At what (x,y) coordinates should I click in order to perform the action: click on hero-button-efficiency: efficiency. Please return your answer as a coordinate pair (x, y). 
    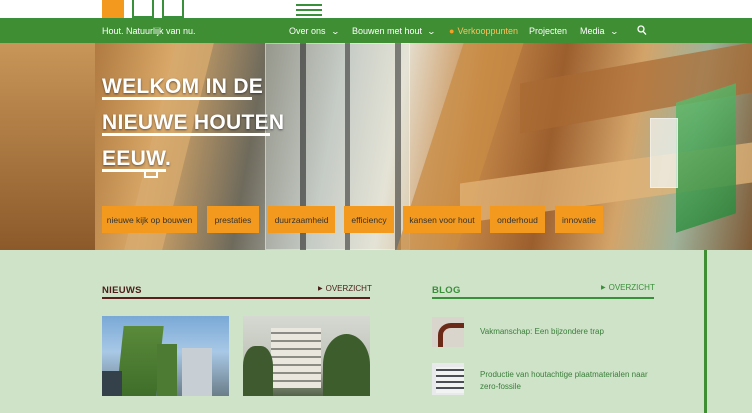
    Looking at the image, I should click on (369, 219).